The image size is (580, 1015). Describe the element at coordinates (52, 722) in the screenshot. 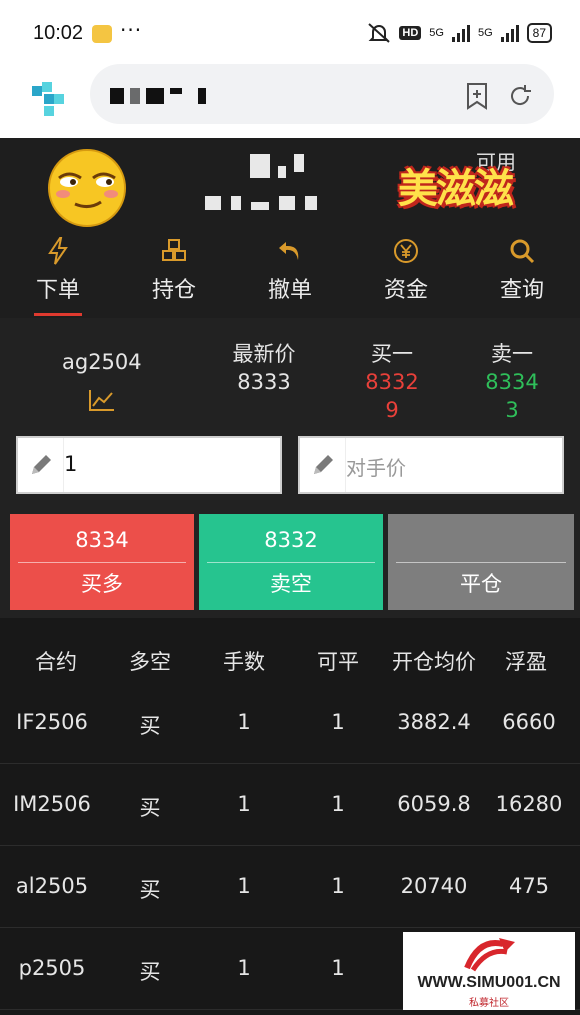

I see `cell-contract: IF2506` at that location.